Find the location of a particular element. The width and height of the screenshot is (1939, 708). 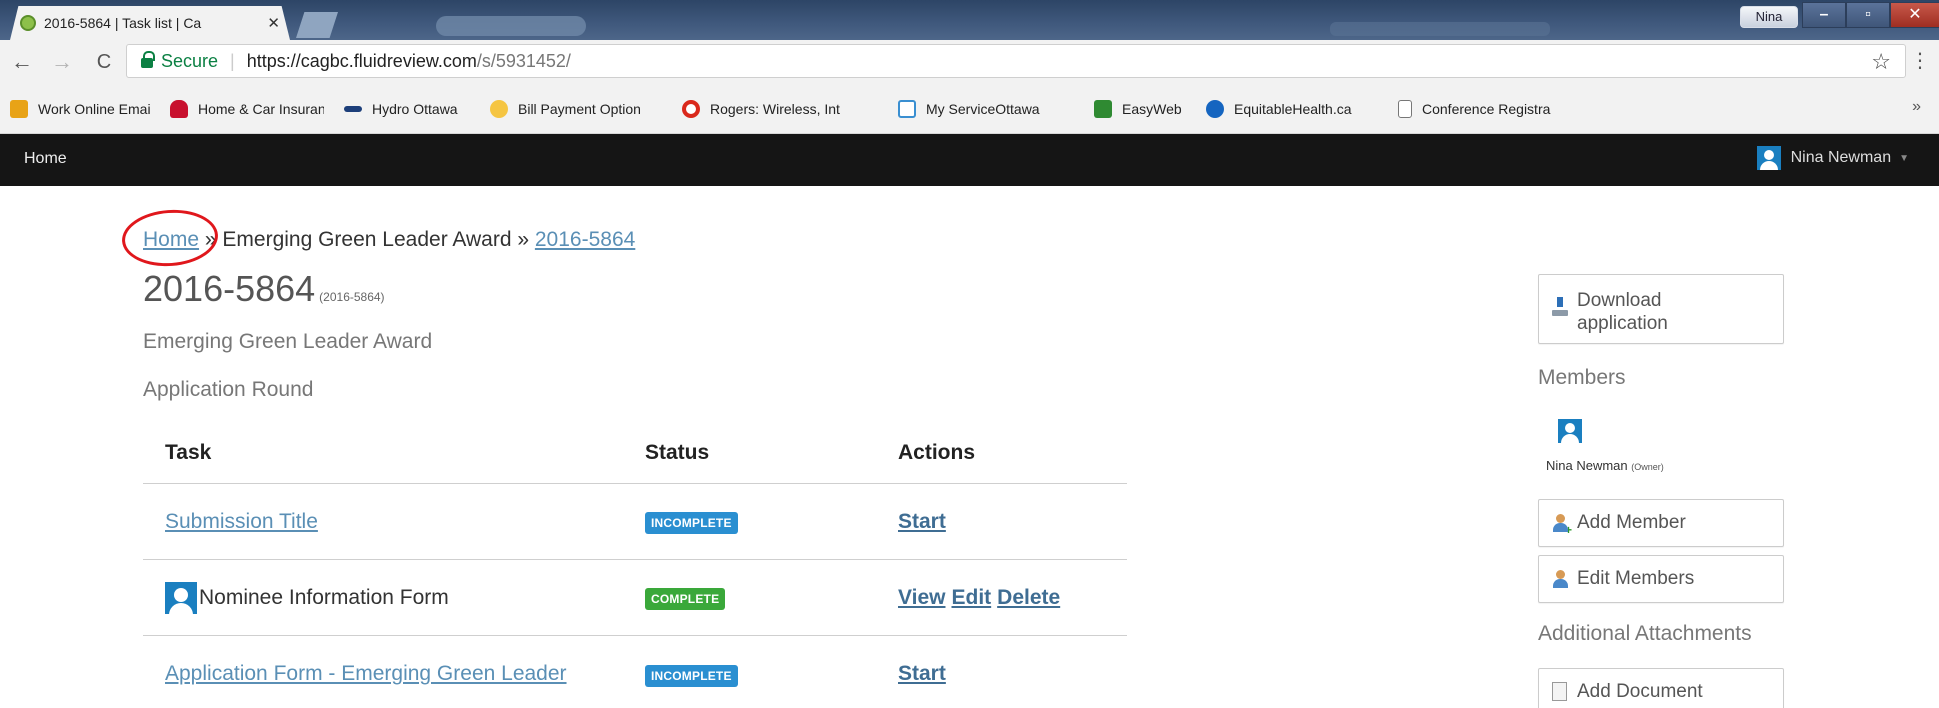

bookmark-label: Rogers: Wireless, Int is located at coordinates (775, 108).